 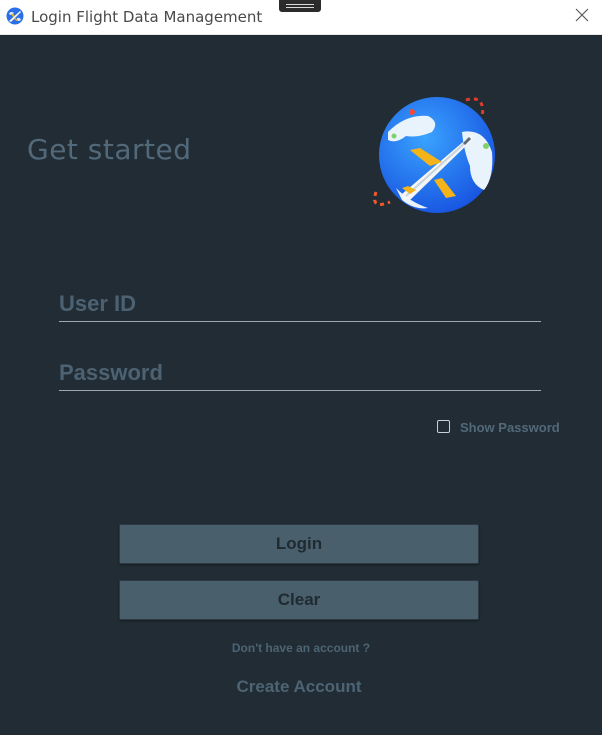 I want to click on show-password-label: Show Password, so click(x=510, y=427).